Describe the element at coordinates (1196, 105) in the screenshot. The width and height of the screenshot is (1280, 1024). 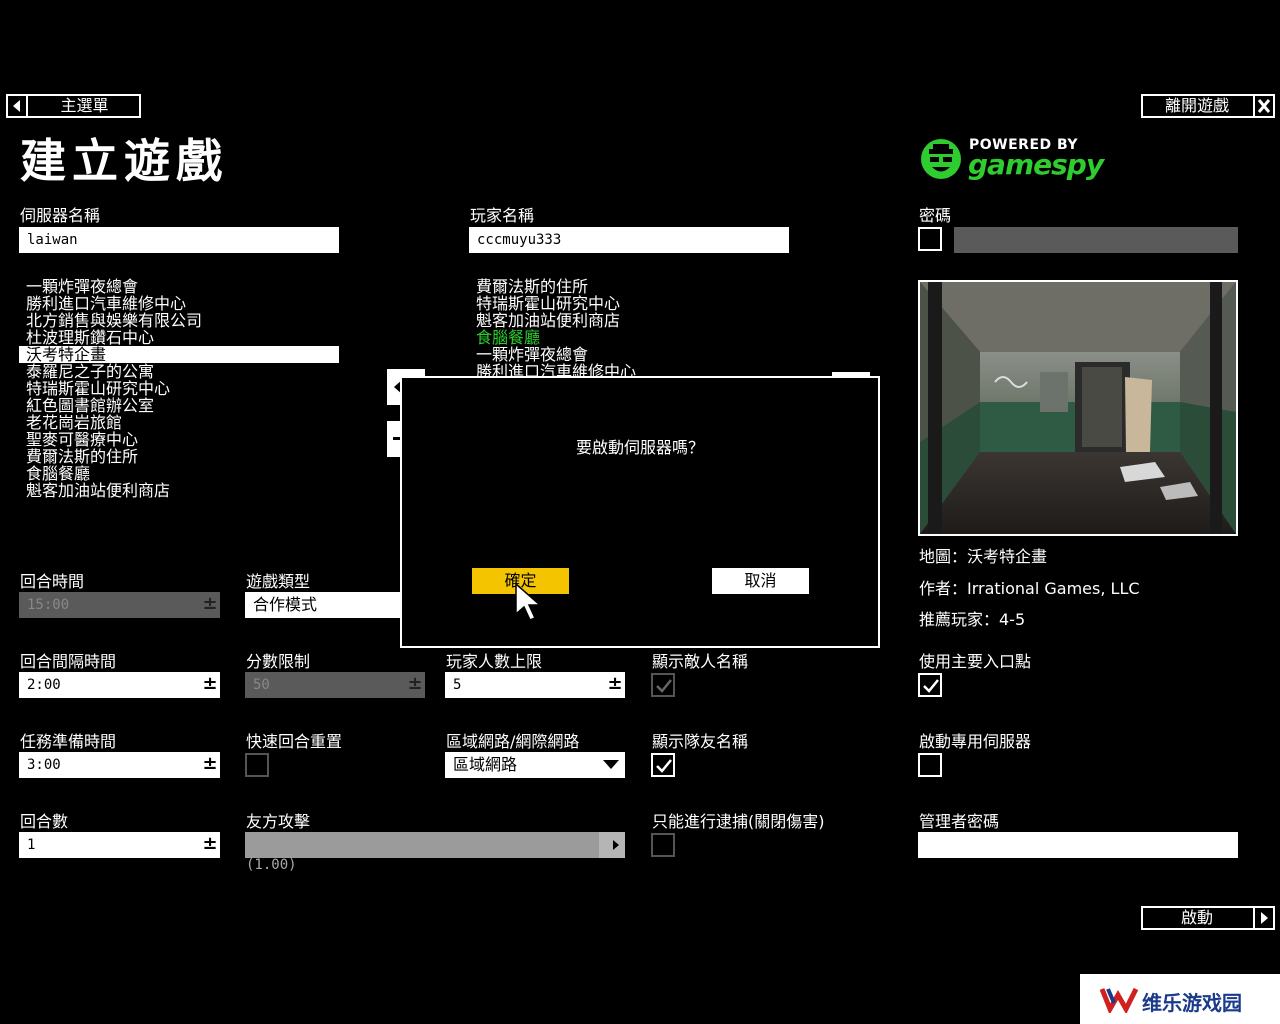
I see `exit-game-label: 離開遊戲` at that location.